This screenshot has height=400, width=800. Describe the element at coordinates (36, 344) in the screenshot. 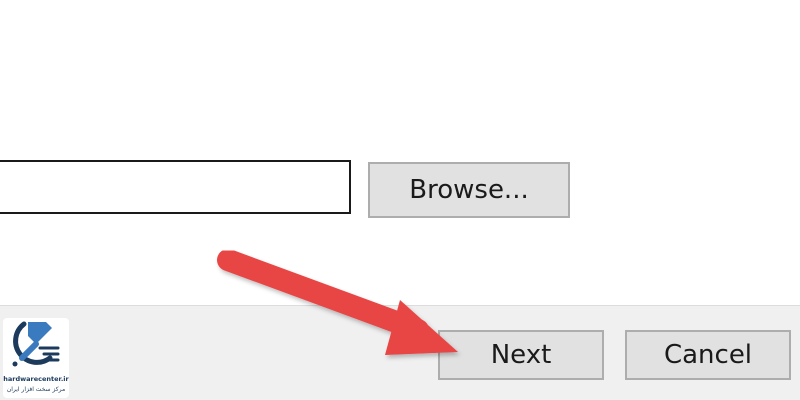

I see `wrench-logo-icon` at that location.